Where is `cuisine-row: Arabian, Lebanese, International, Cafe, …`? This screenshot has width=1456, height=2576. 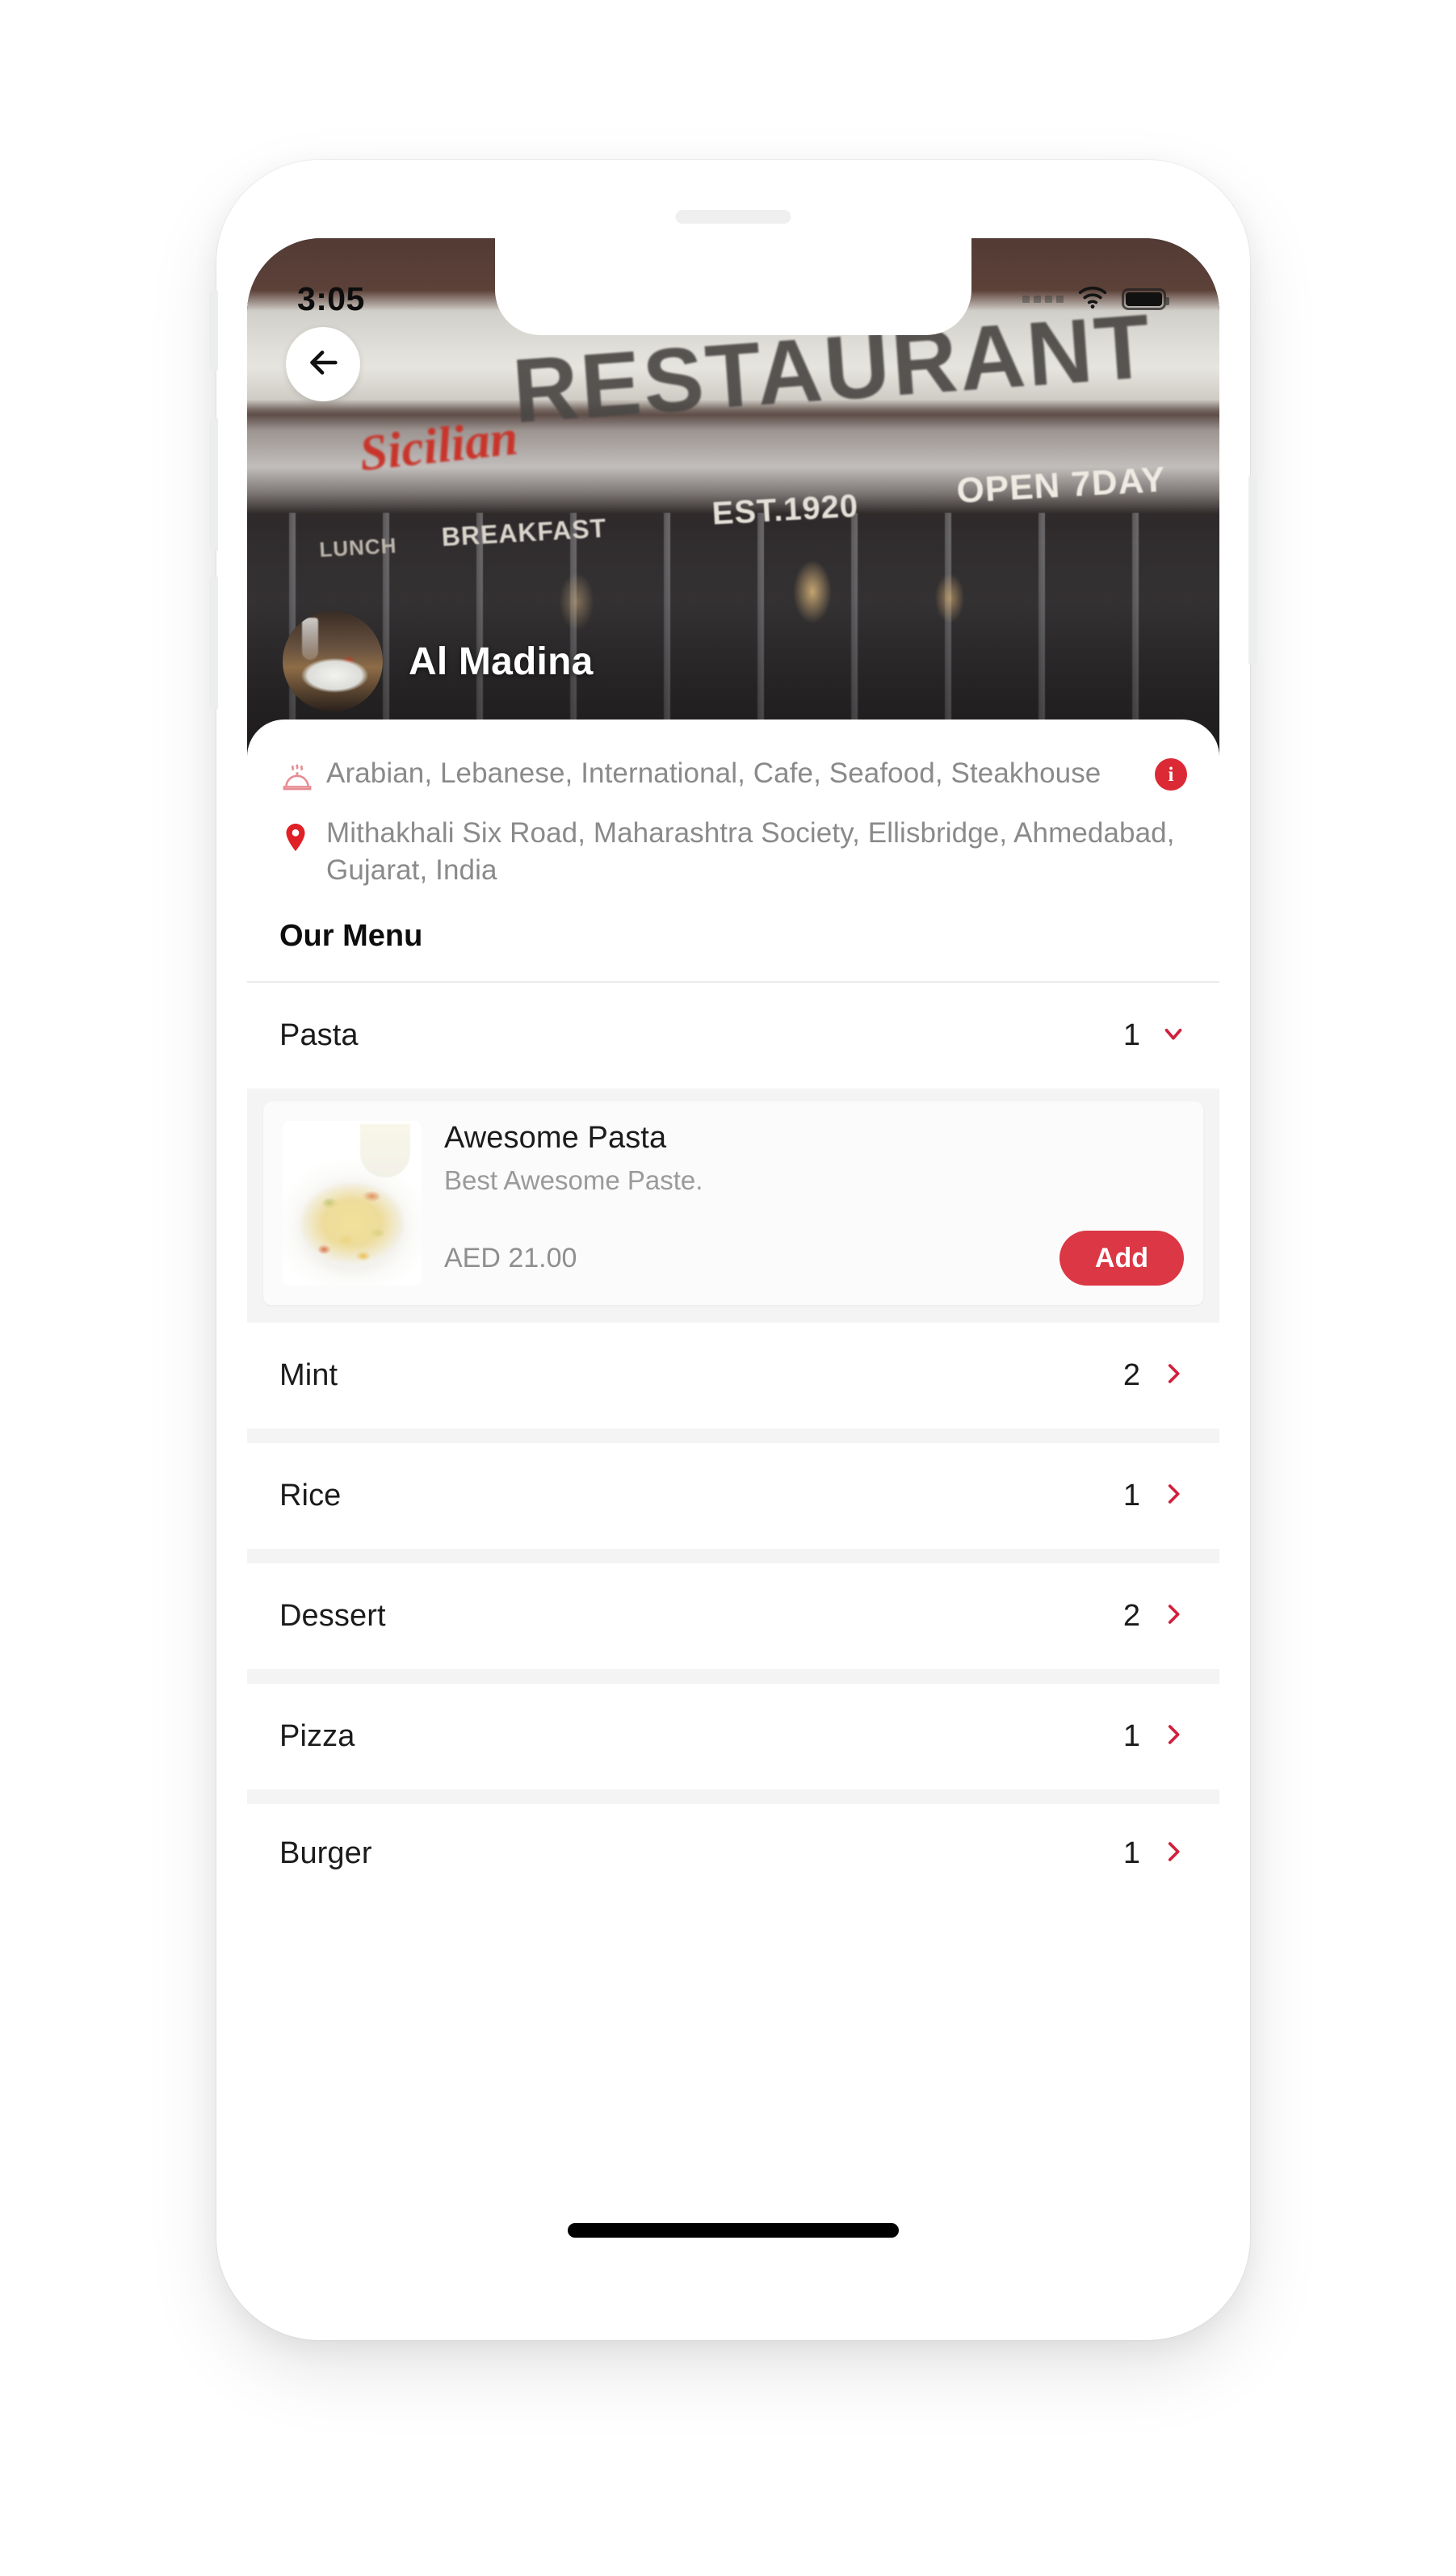
cuisine-row: Arabian, Lebanese, International, Cafe, … is located at coordinates (733, 775).